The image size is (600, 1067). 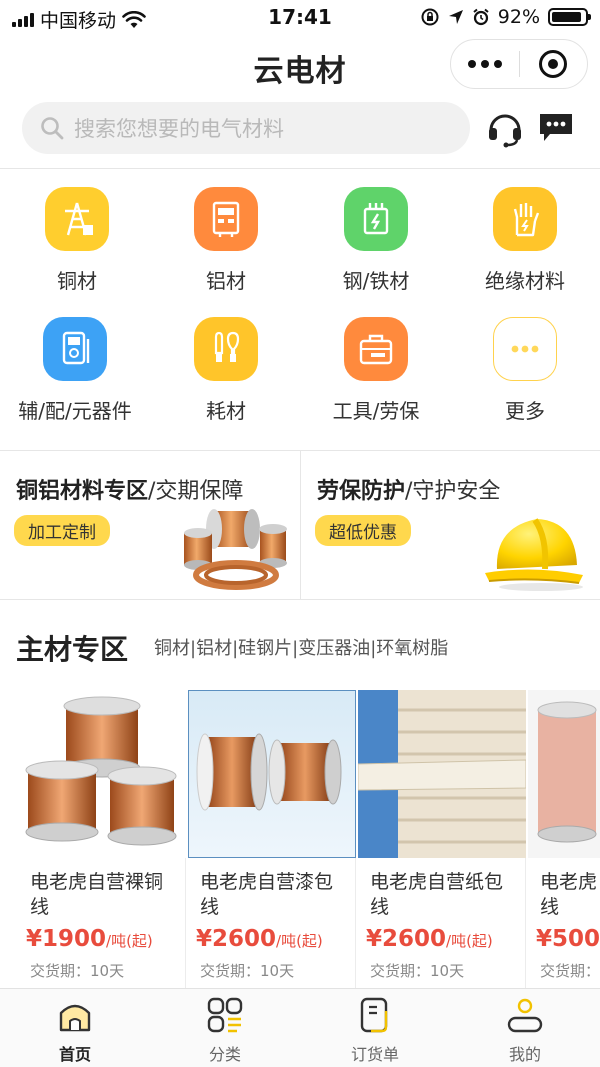 What do you see at coordinates (409, 491) in the screenshot?
I see `promo-title: 劳保防护/守护安全` at bounding box center [409, 491].